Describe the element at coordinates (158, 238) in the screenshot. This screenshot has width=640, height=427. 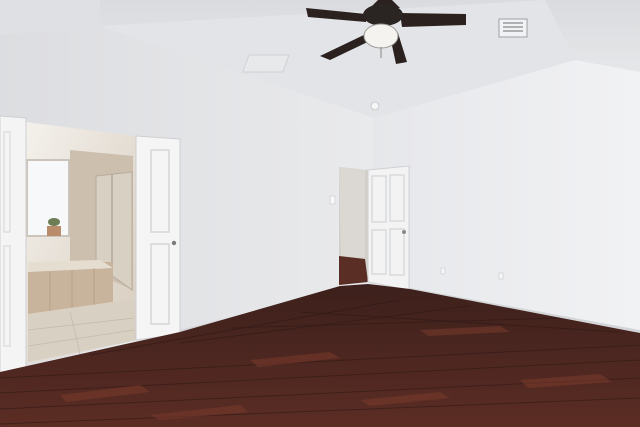
I see `bathroom-door` at that location.